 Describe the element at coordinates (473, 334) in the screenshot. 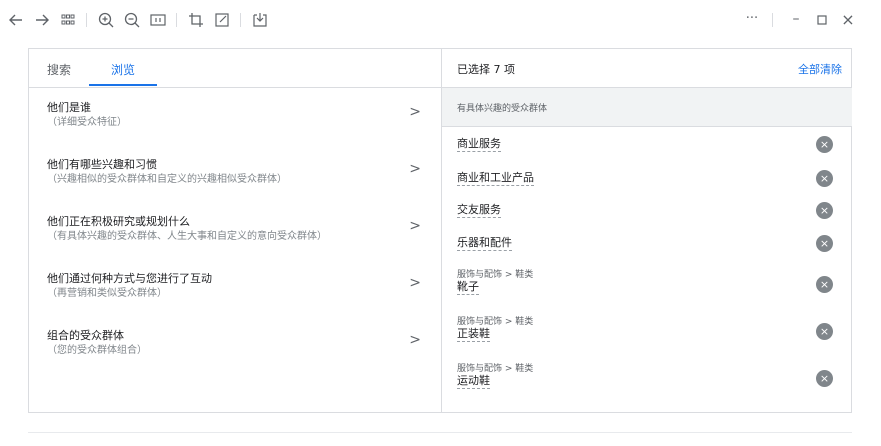

I see `selected-item-name: 正装鞋` at that location.